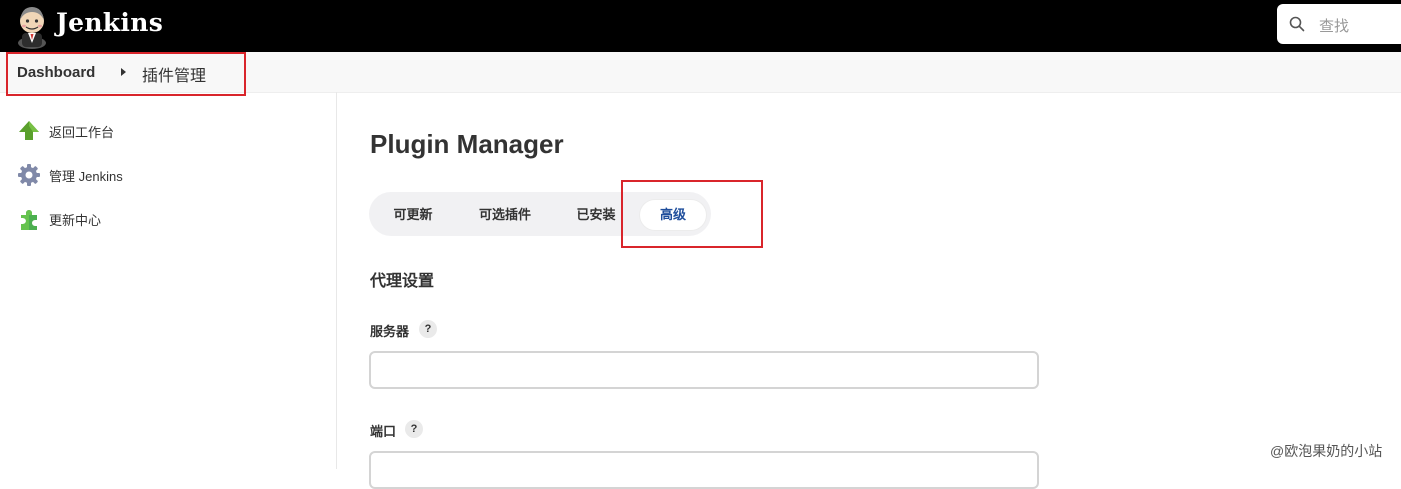  What do you see at coordinates (467, 144) in the screenshot?
I see `page-title: Plugin Manager` at bounding box center [467, 144].